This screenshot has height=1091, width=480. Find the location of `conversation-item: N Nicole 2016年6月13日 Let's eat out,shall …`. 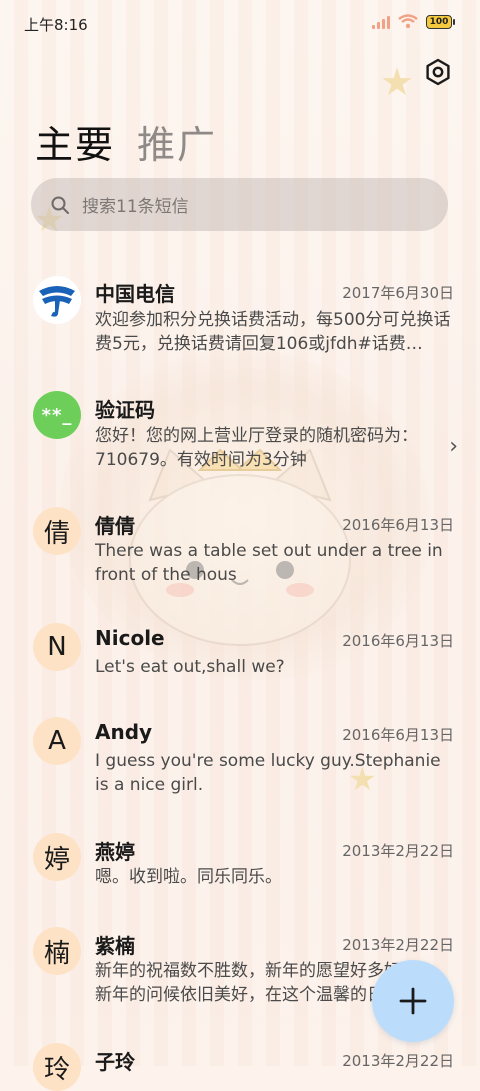

conversation-item: N Nicole 2016年6月13日 Let's eat out,shall … is located at coordinates (240, 648).